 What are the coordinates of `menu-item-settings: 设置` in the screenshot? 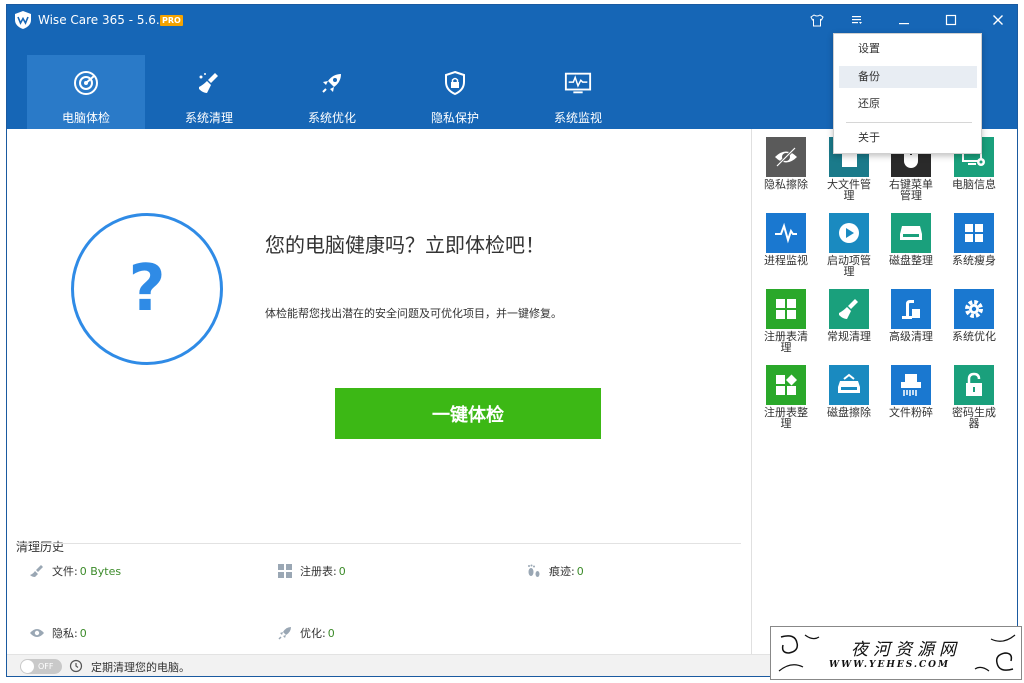 It's located at (908, 49).